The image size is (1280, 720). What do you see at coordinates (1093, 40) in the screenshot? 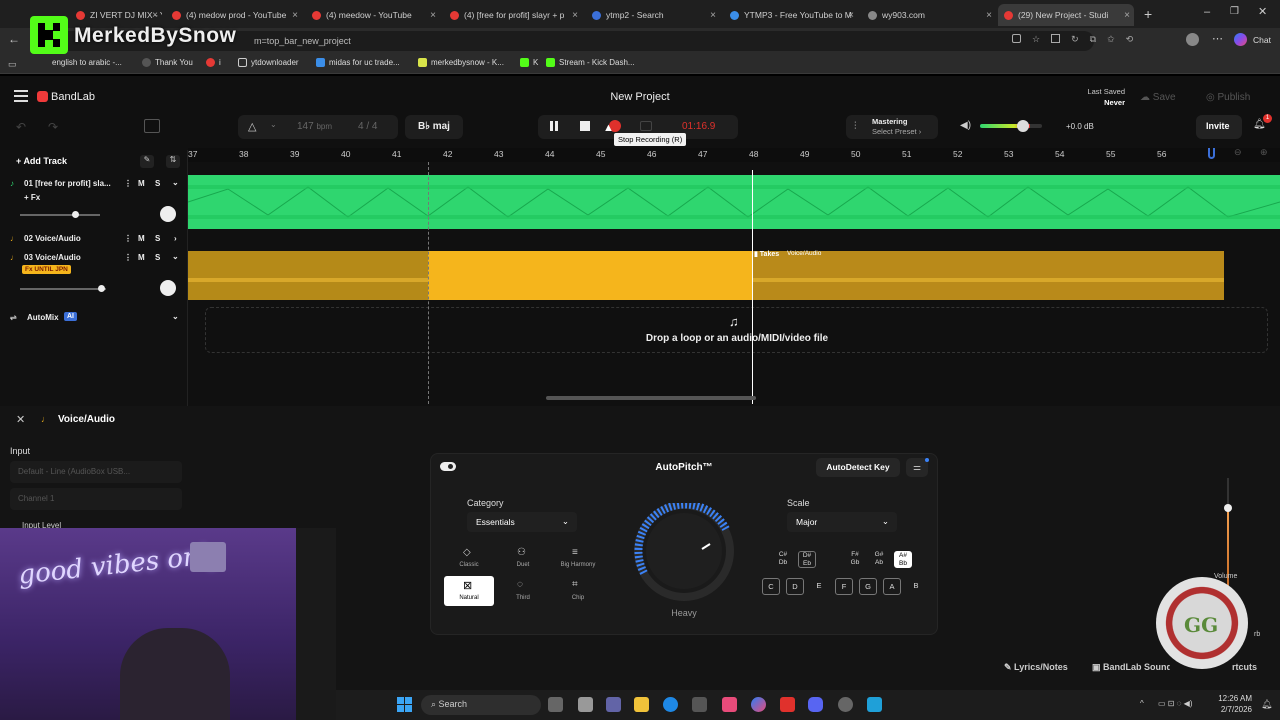
I see `collections-icon: ⧉` at bounding box center [1093, 40].